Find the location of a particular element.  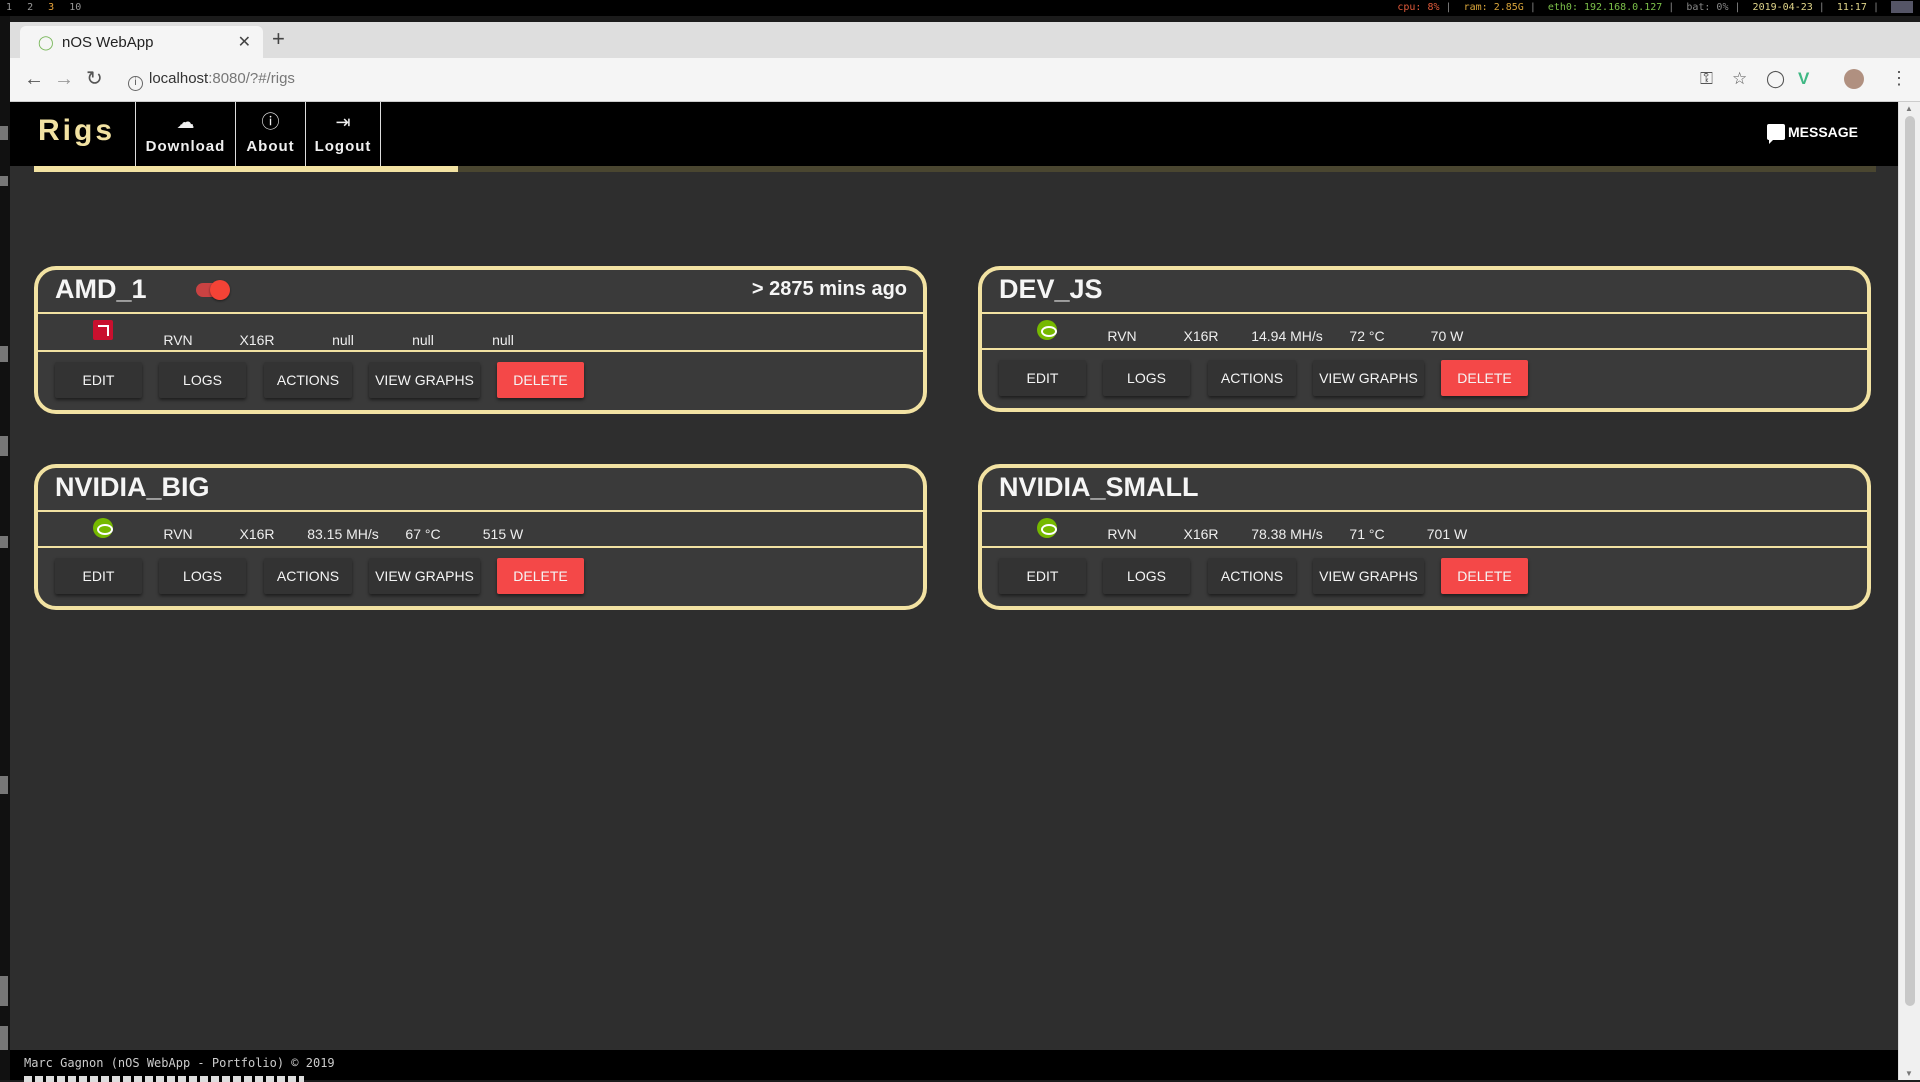

system-time: 11:17 is located at coordinates (1851, 7).